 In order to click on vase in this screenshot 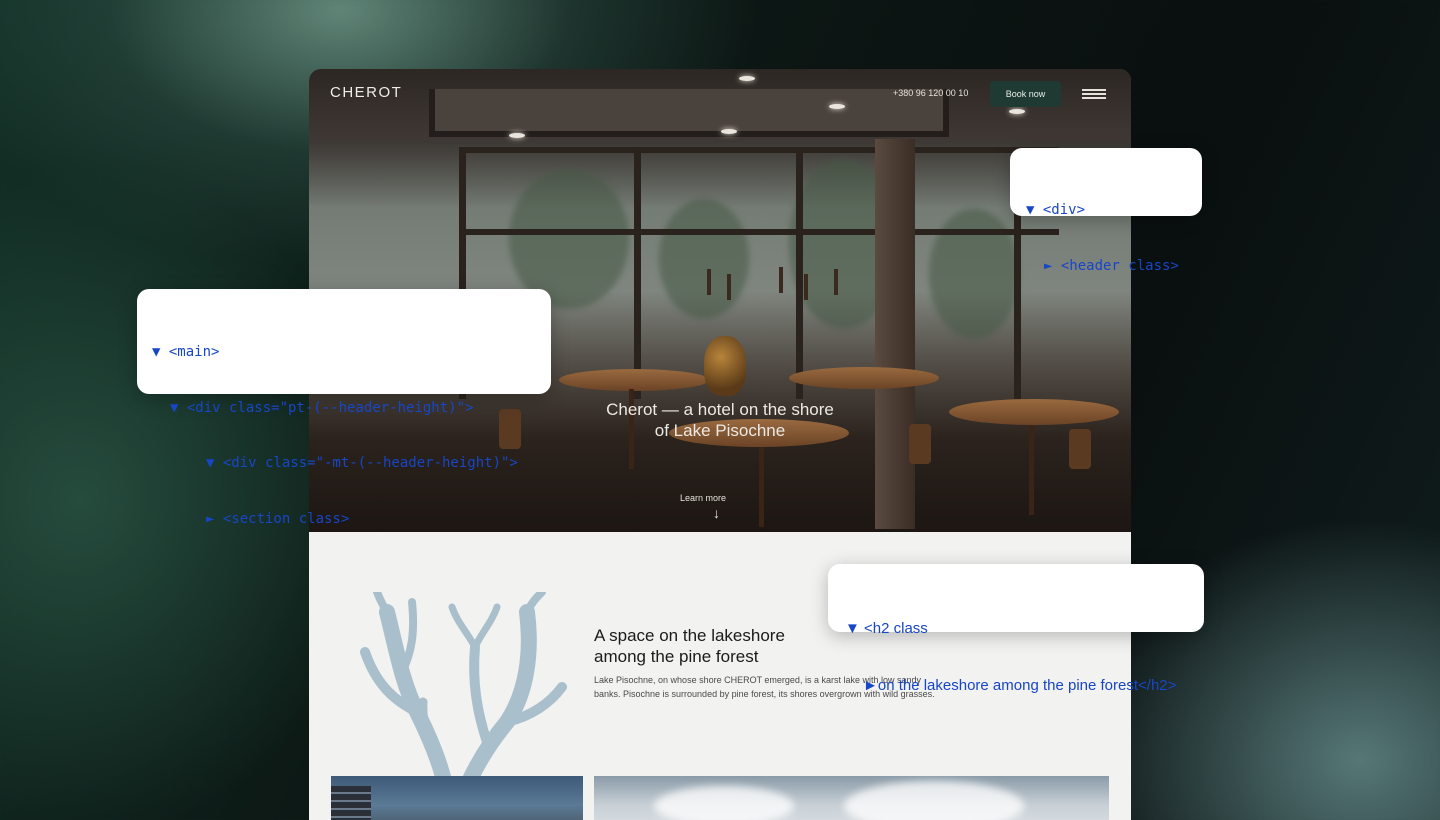, I will do `click(725, 366)`.